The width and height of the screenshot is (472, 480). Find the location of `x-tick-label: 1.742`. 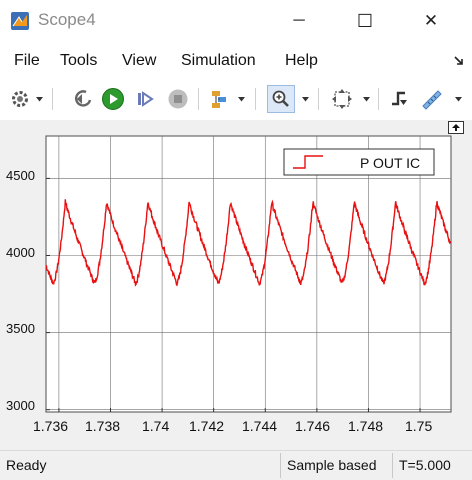

x-tick-label: 1.742 is located at coordinates (207, 426).